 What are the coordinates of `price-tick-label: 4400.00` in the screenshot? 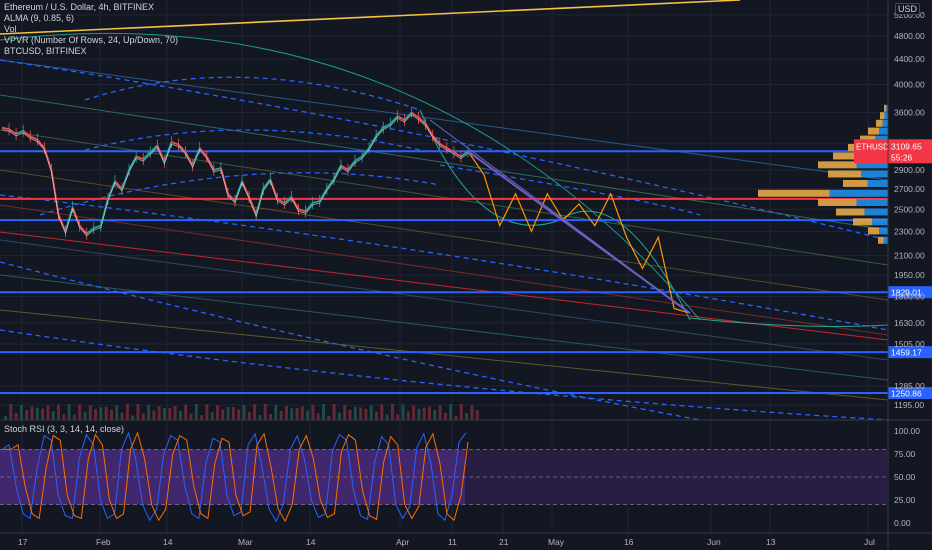 It's located at (909, 59).